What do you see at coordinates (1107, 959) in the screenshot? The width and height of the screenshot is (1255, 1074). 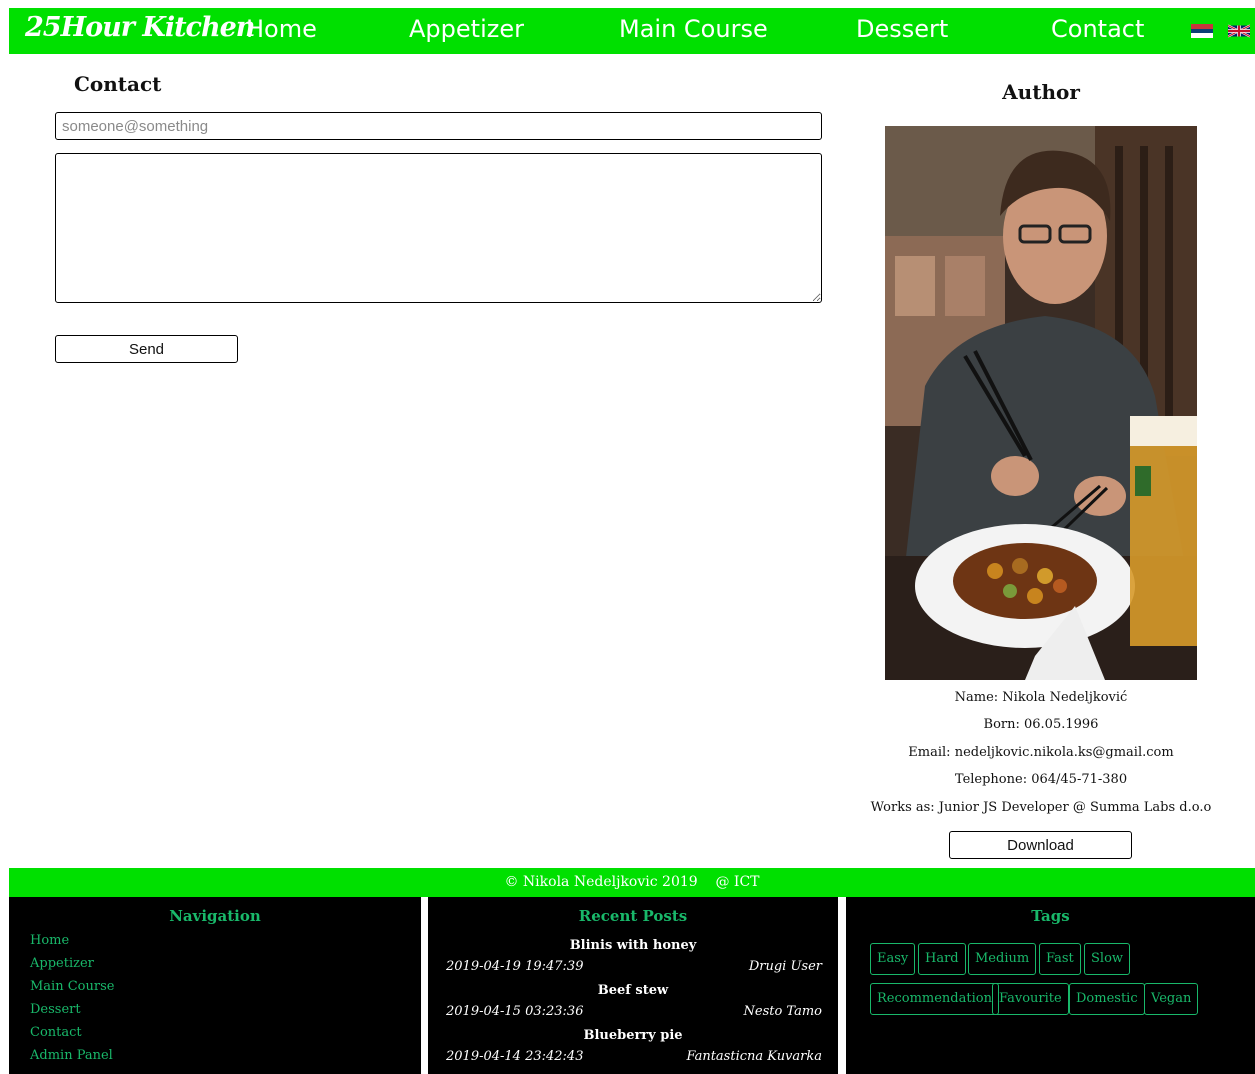 I see `tag-slow: Slow` at bounding box center [1107, 959].